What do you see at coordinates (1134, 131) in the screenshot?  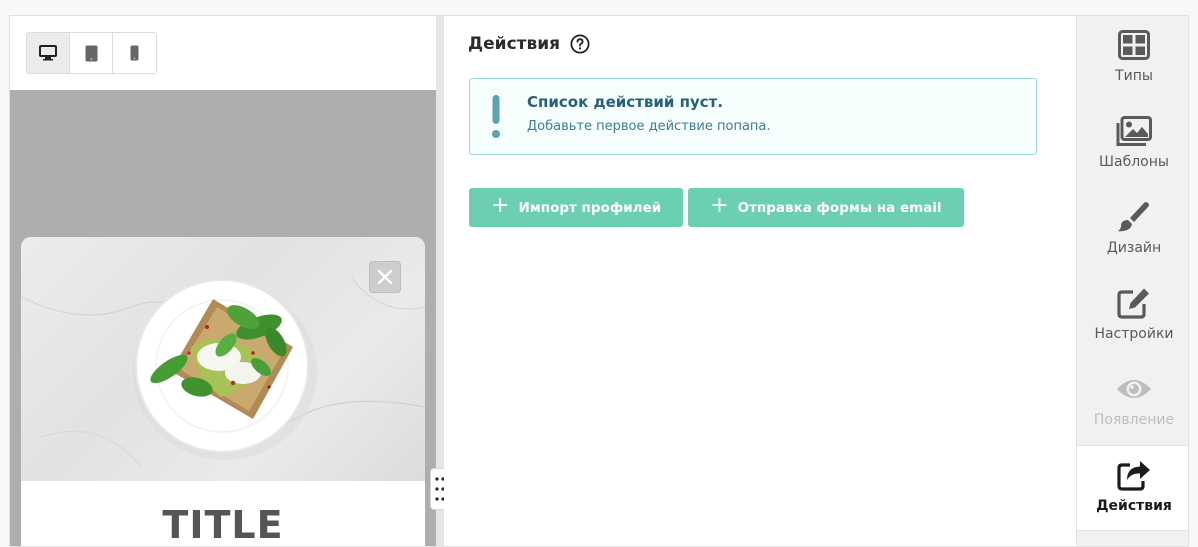 I see `images-icon` at bounding box center [1134, 131].